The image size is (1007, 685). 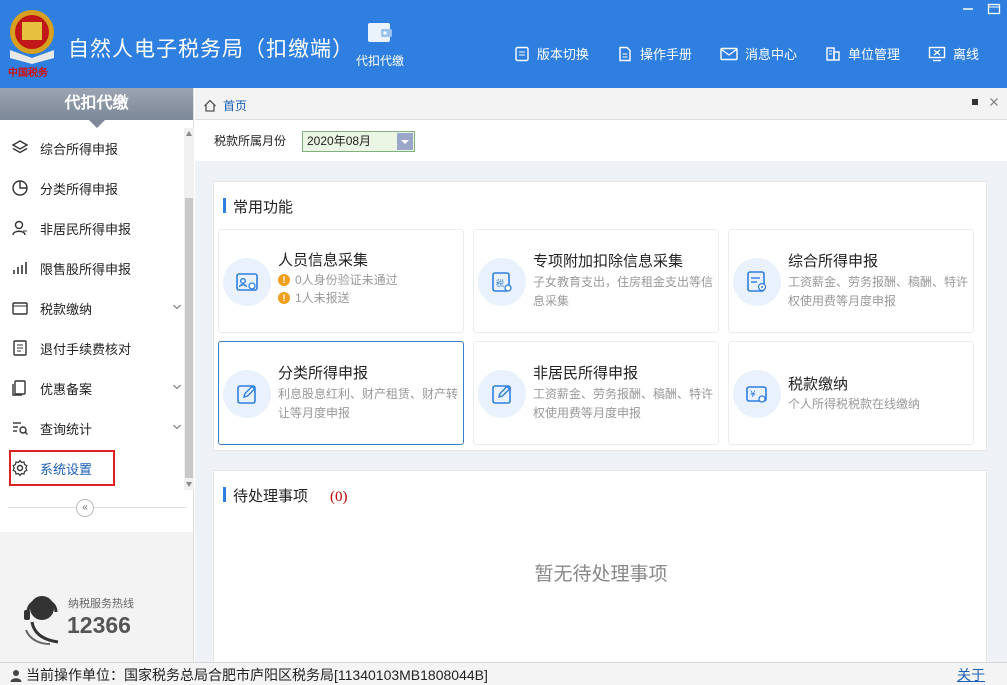 What do you see at coordinates (189, 338) in the screenshot?
I see `scroll-thumb` at bounding box center [189, 338].